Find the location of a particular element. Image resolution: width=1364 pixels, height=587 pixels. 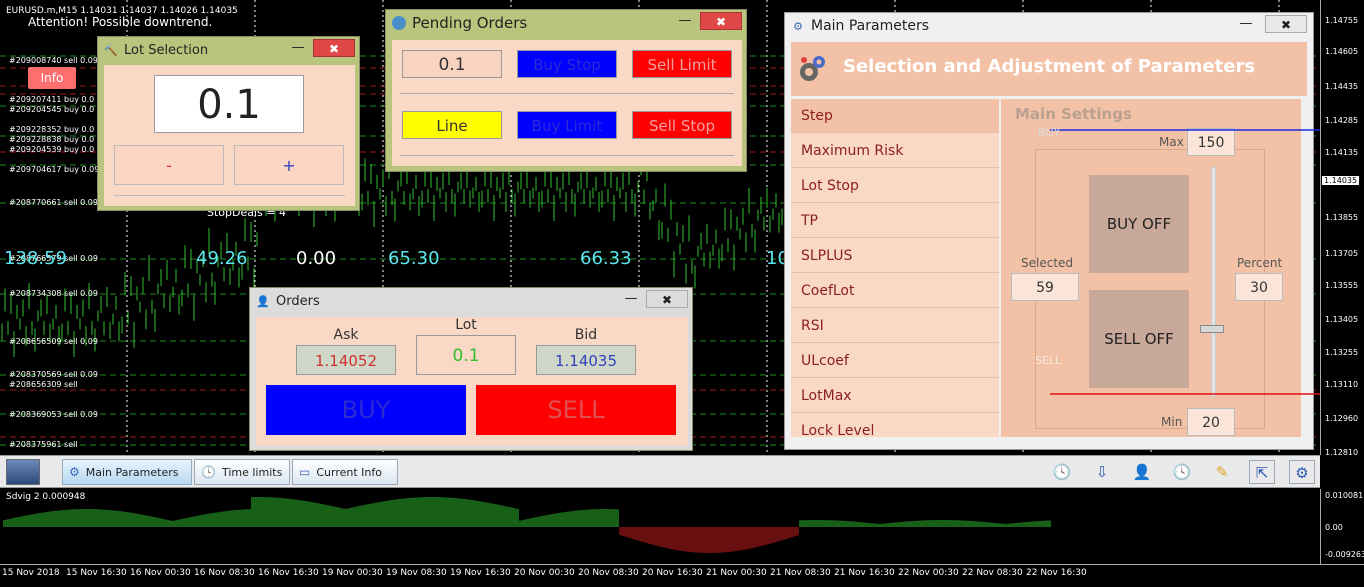

mountain-logo-icon is located at coordinates (23, 472).